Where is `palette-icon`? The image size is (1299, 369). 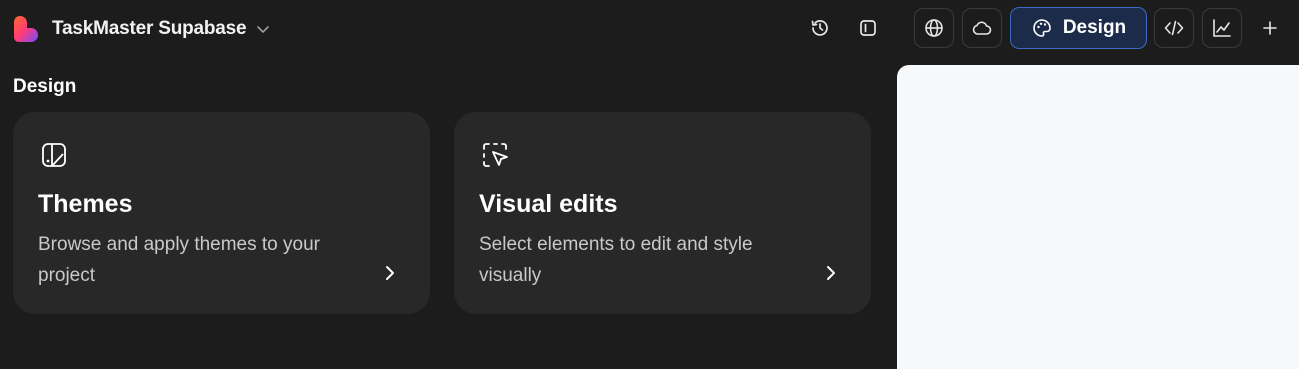
palette-icon is located at coordinates (1042, 28).